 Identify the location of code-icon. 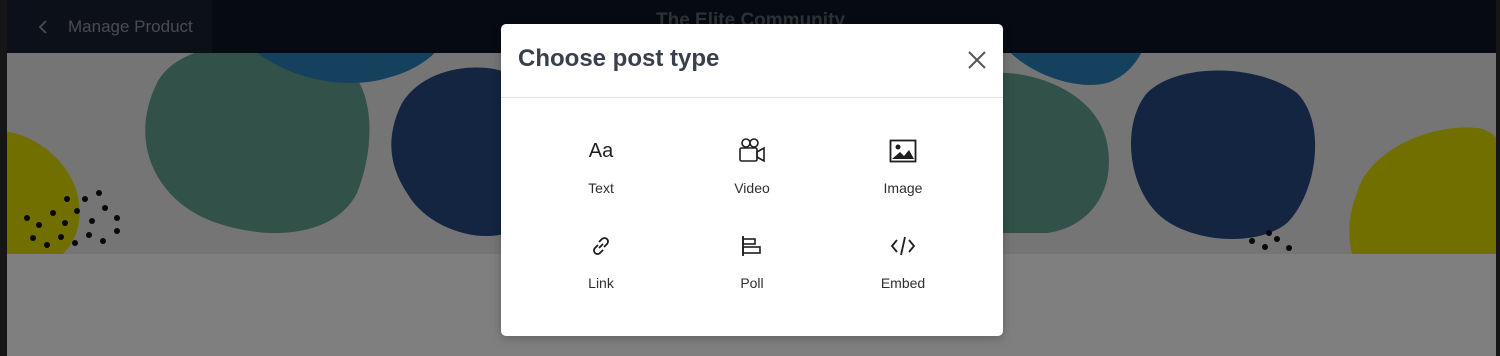
(903, 246).